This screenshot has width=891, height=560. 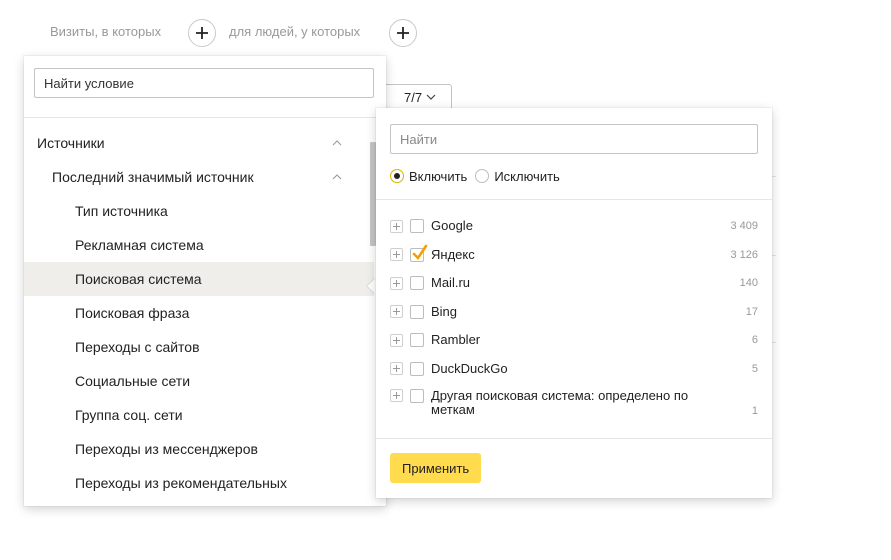 What do you see at coordinates (527, 176) in the screenshot?
I see `exclude-label: Исключить` at bounding box center [527, 176].